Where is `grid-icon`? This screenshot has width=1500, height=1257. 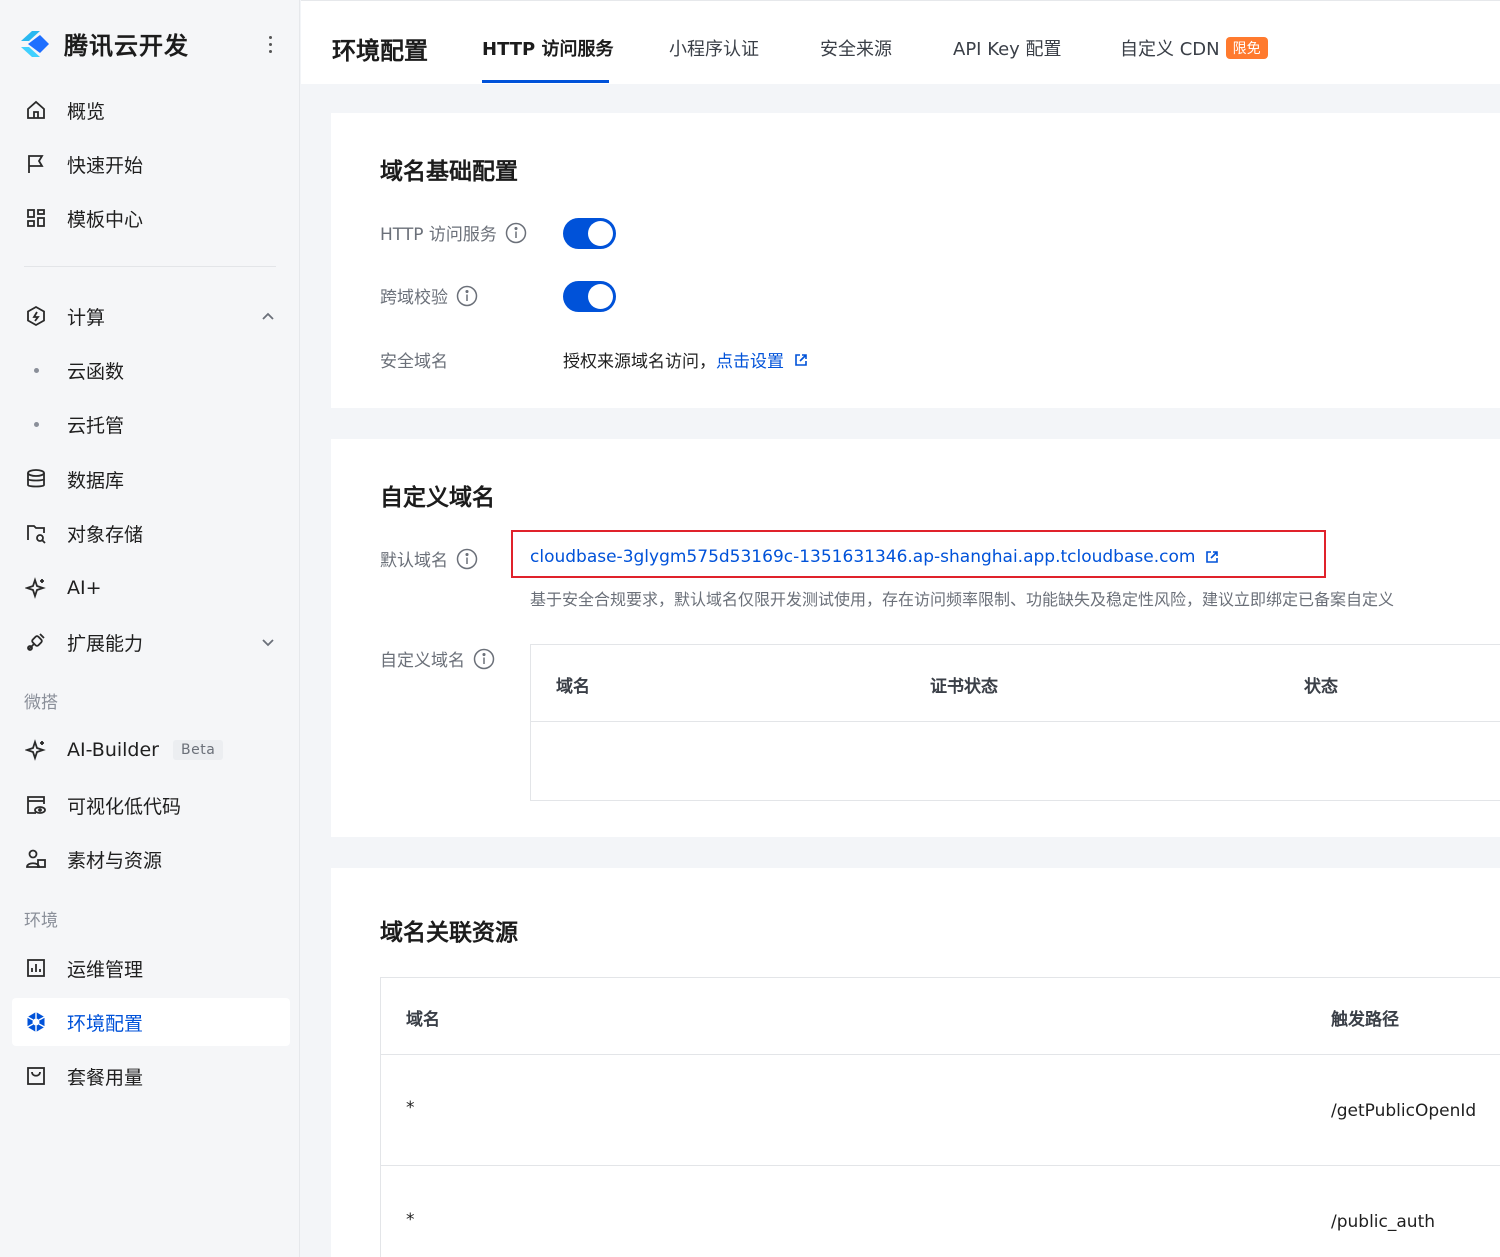
grid-icon is located at coordinates (36, 218).